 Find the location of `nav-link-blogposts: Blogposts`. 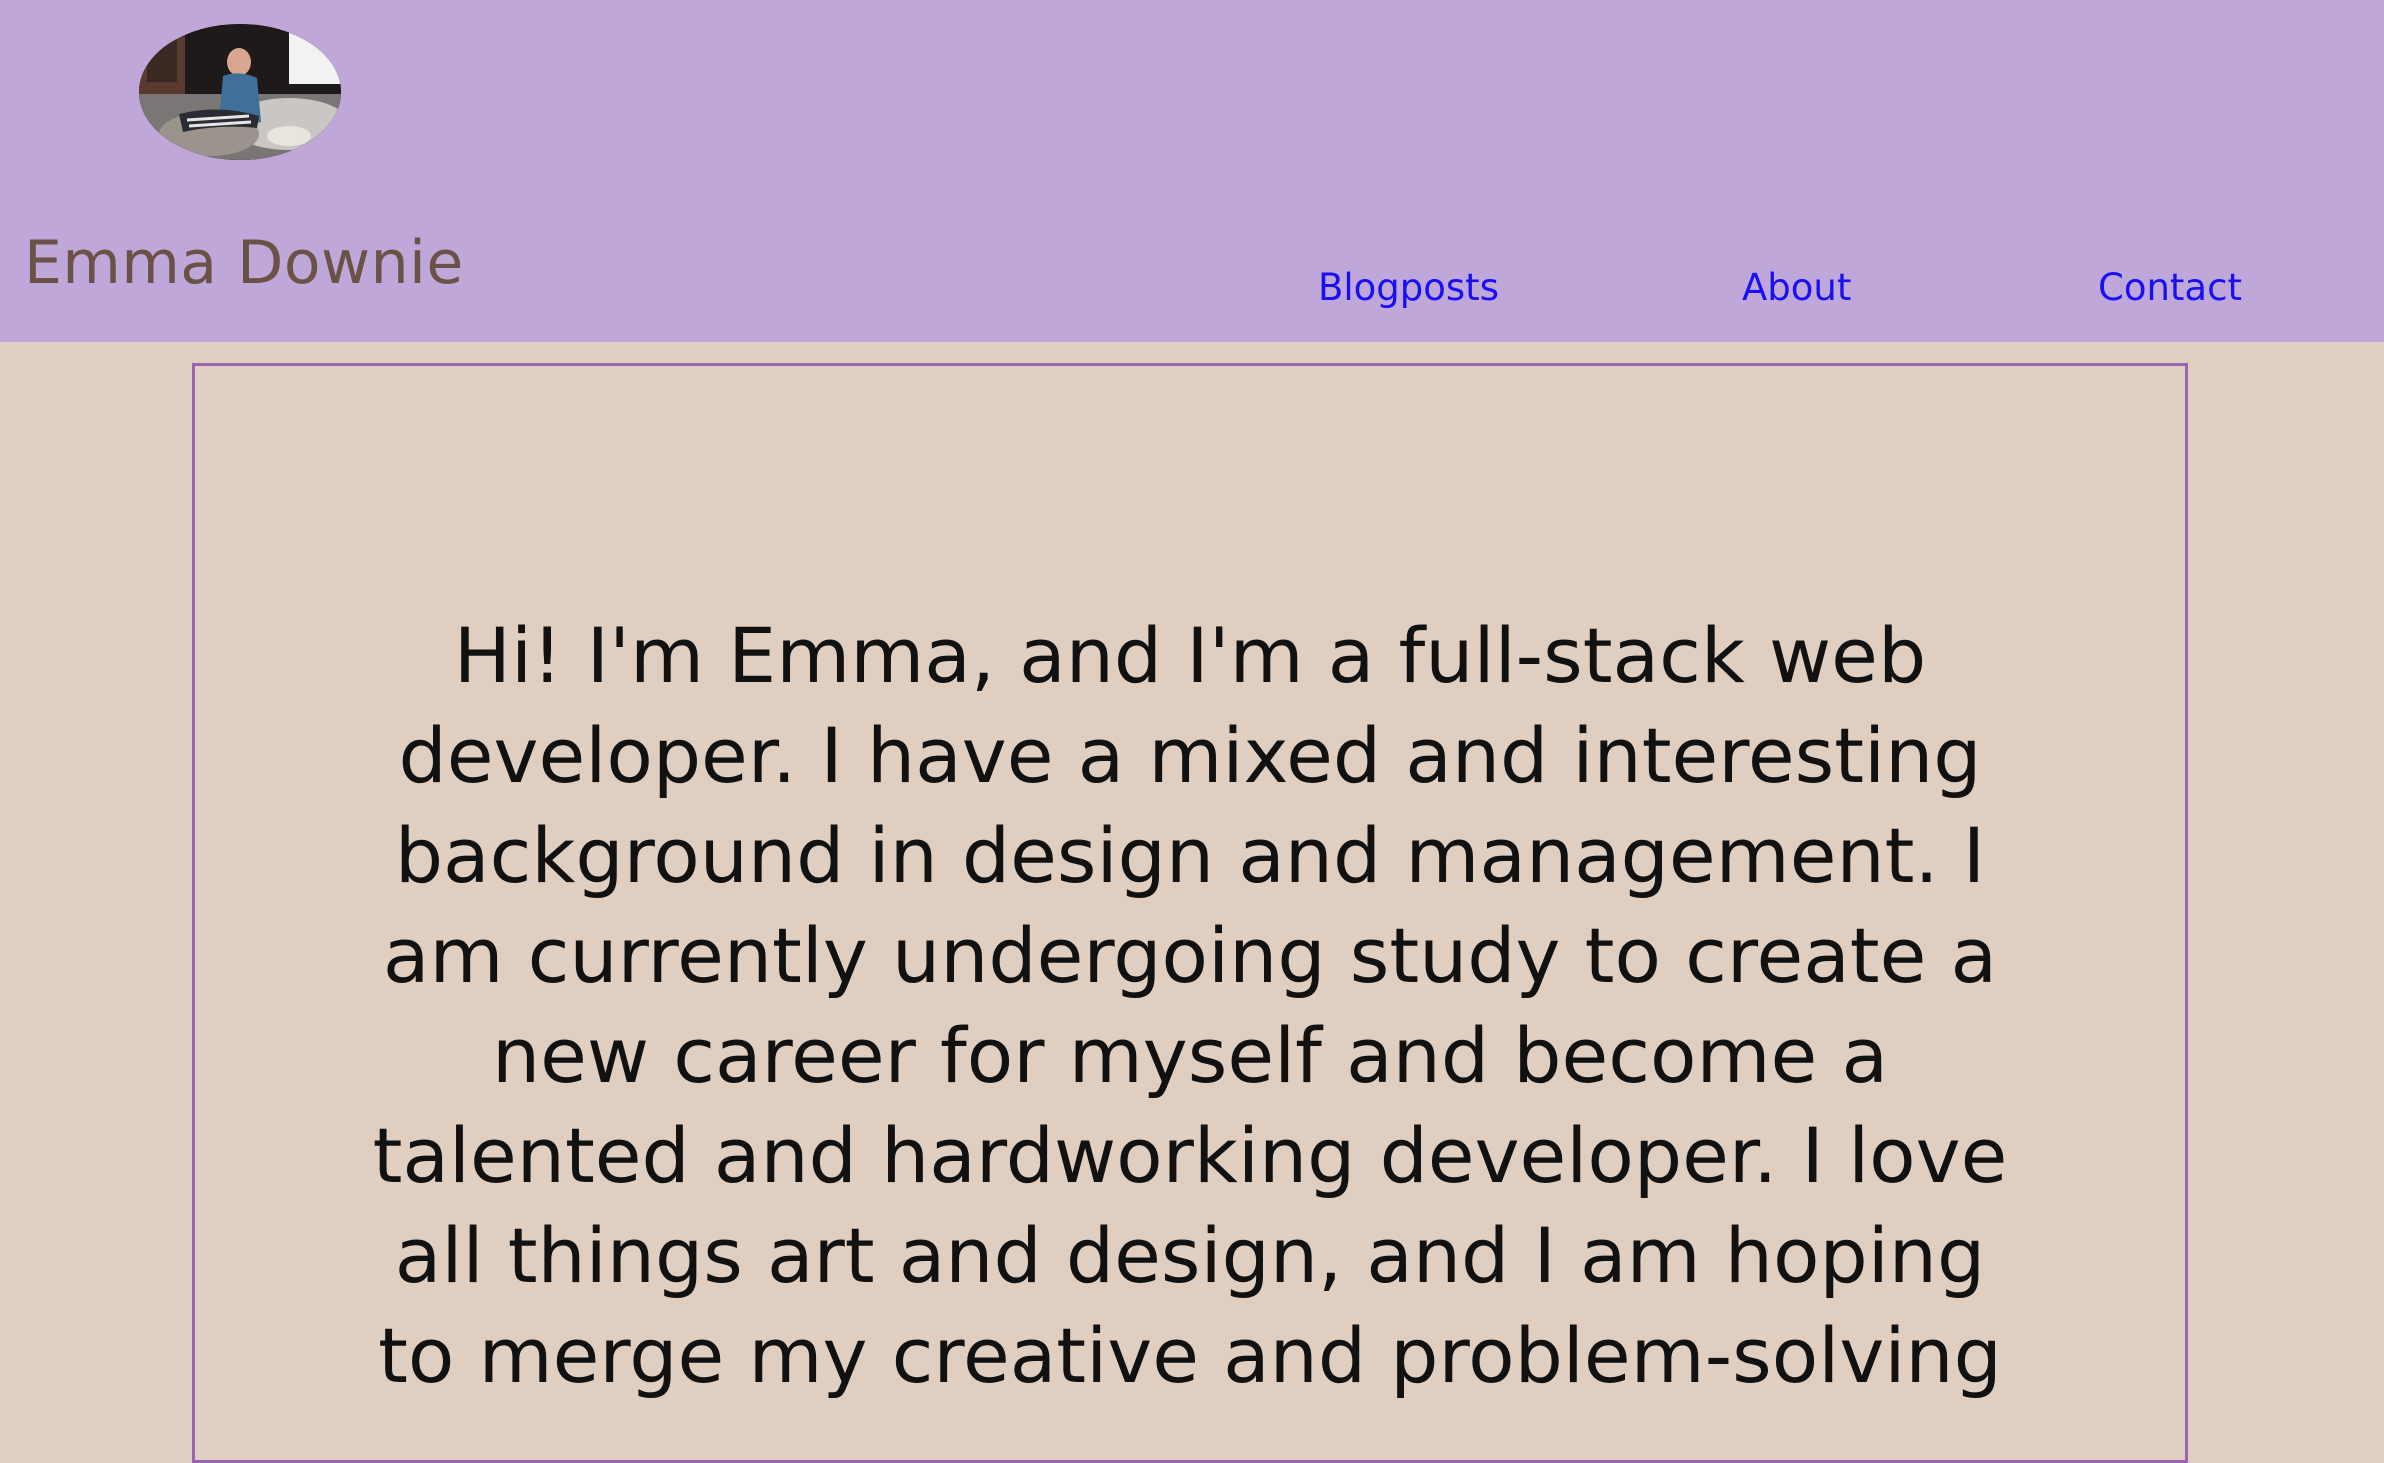

nav-link-blogposts: Blogposts is located at coordinates (1408, 287).